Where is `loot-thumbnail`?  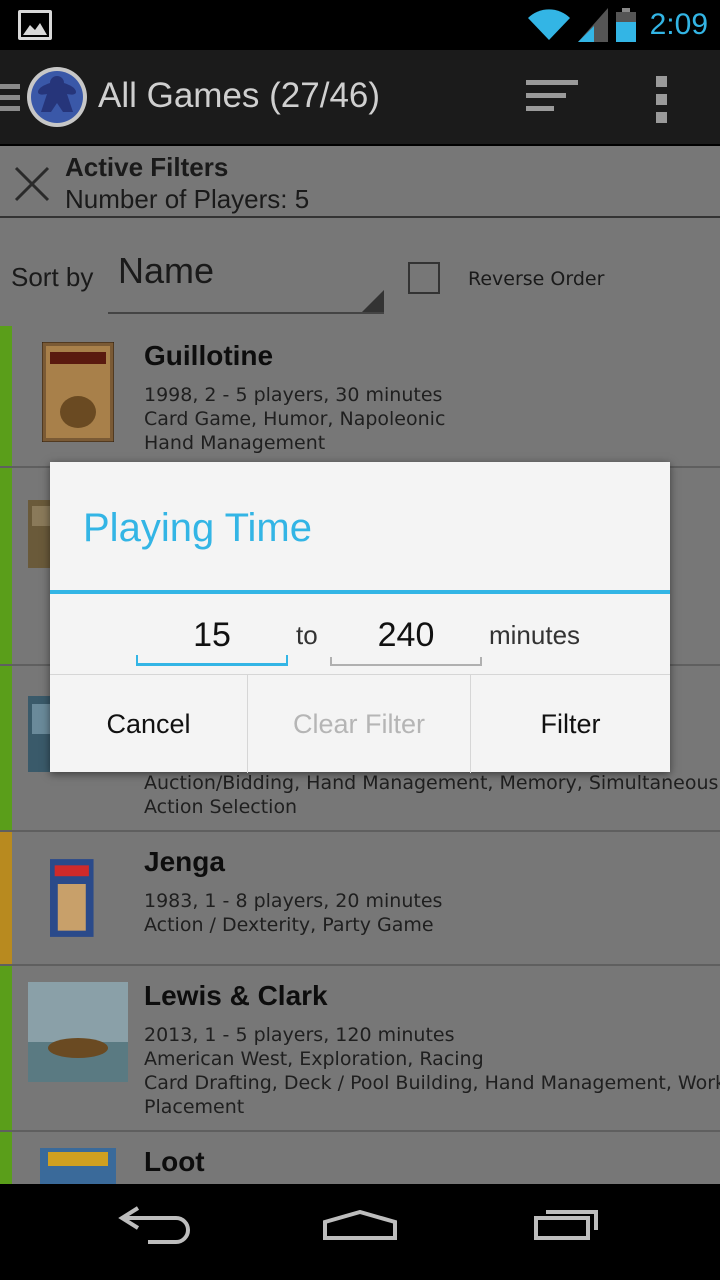 loot-thumbnail is located at coordinates (78, 1166).